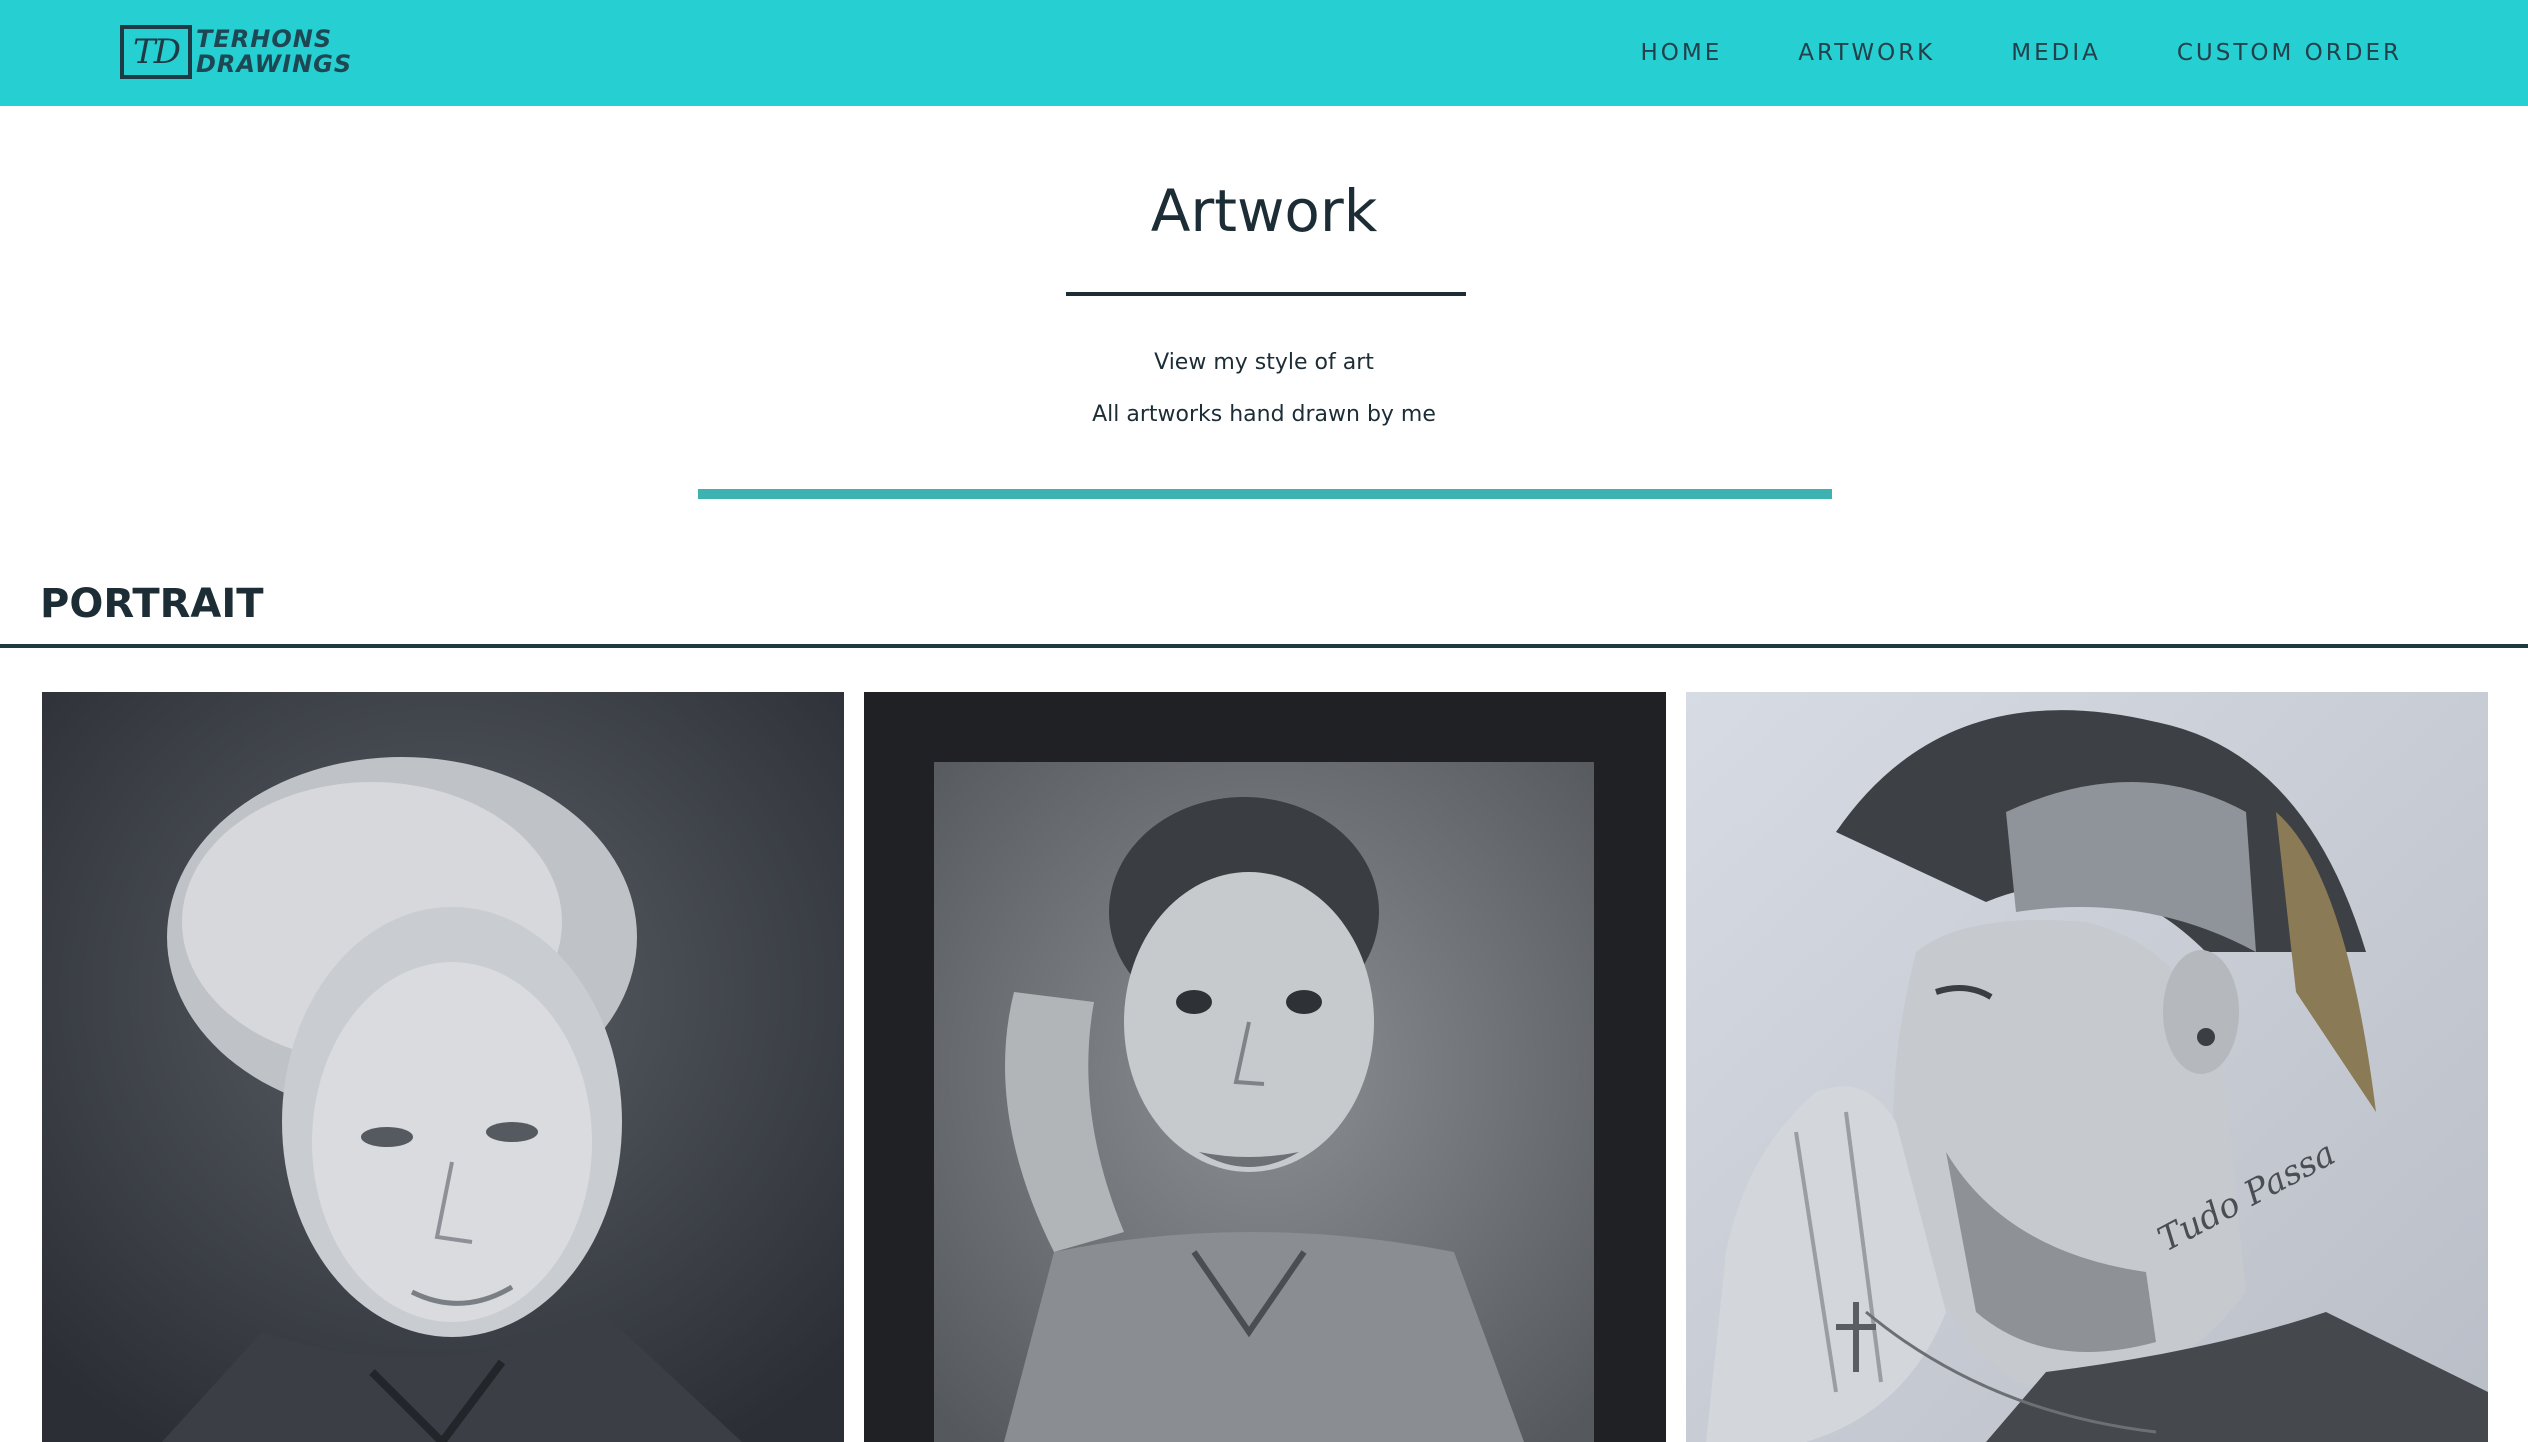 This screenshot has width=2528, height=1442. Describe the element at coordinates (156, 52) in the screenshot. I see `logo-monogram: TD` at that location.